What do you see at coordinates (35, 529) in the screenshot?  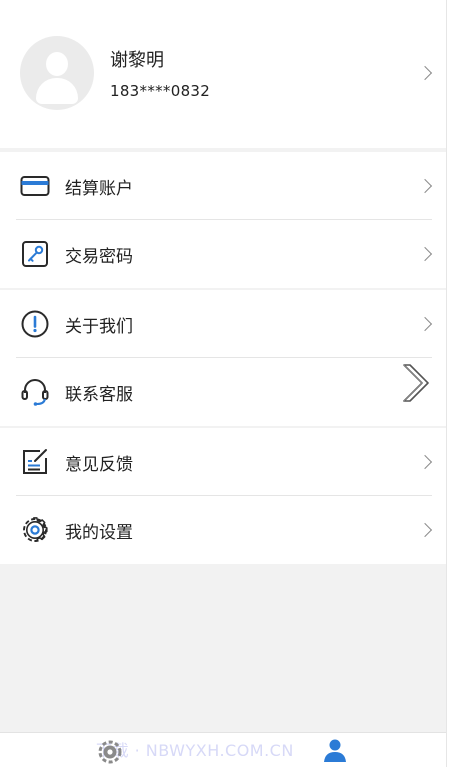 I see `gear-icon` at bounding box center [35, 529].